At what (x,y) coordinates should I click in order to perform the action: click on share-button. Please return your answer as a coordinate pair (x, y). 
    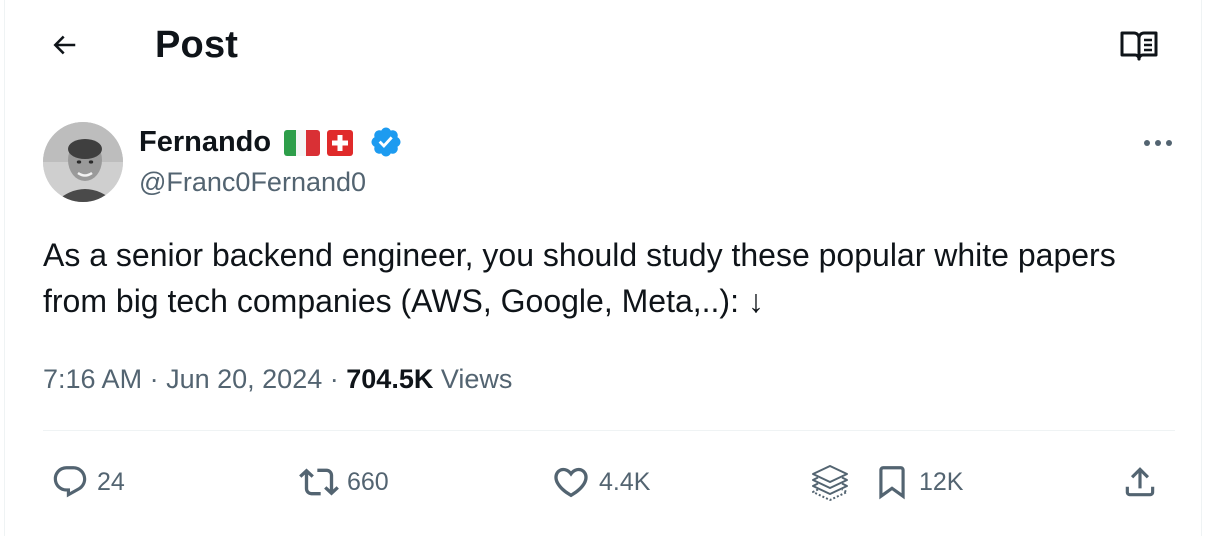
    Looking at the image, I should click on (1140, 482).